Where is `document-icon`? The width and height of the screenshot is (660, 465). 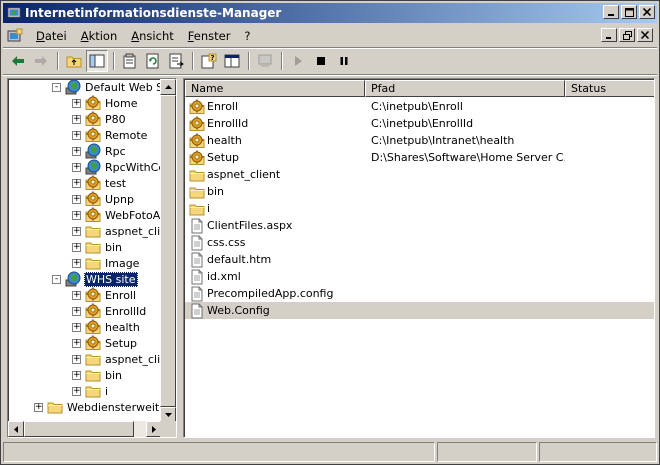 document-icon is located at coordinates (15, 36).